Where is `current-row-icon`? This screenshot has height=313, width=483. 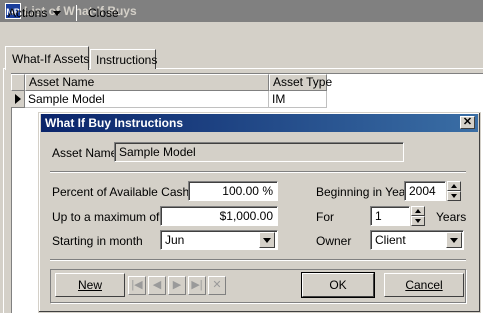
current-row-icon is located at coordinates (18, 99).